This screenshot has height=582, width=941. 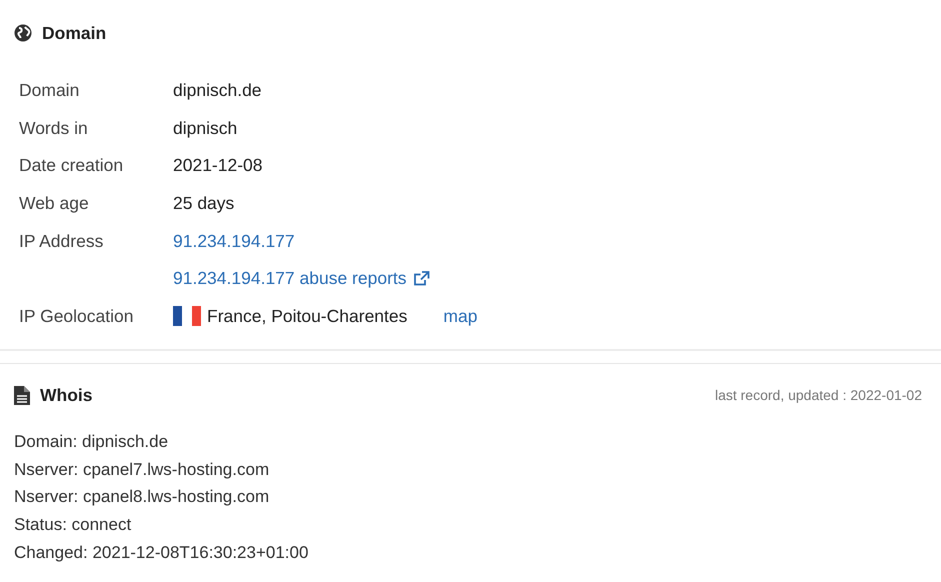 What do you see at coordinates (460, 316) in the screenshot?
I see `map-link: map` at bounding box center [460, 316].